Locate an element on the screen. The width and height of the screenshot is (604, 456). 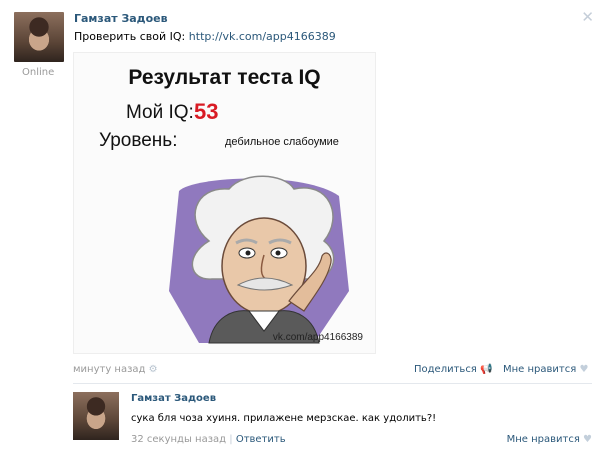
comment-author: Гамзат Задоев is located at coordinates (173, 398).